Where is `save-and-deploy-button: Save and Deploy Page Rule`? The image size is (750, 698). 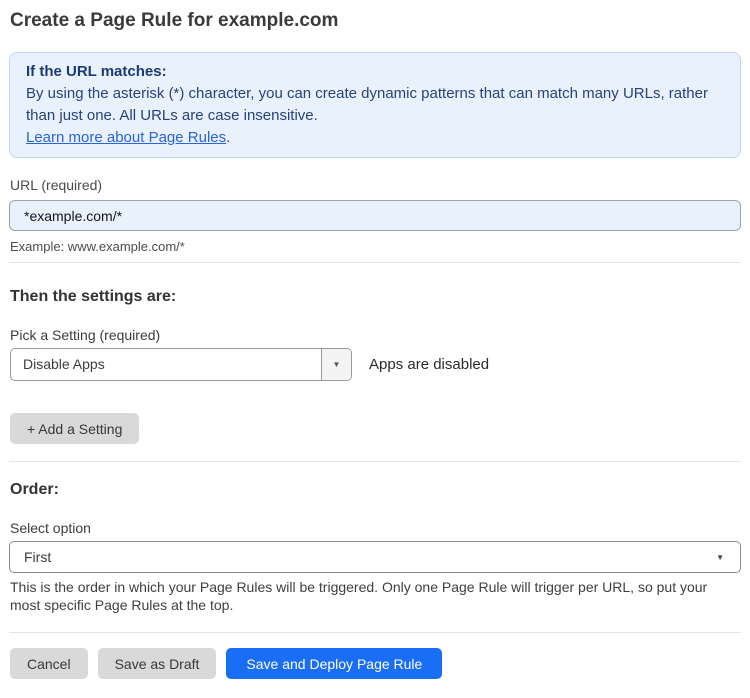
save-and-deploy-button: Save and Deploy Page Rule is located at coordinates (334, 663).